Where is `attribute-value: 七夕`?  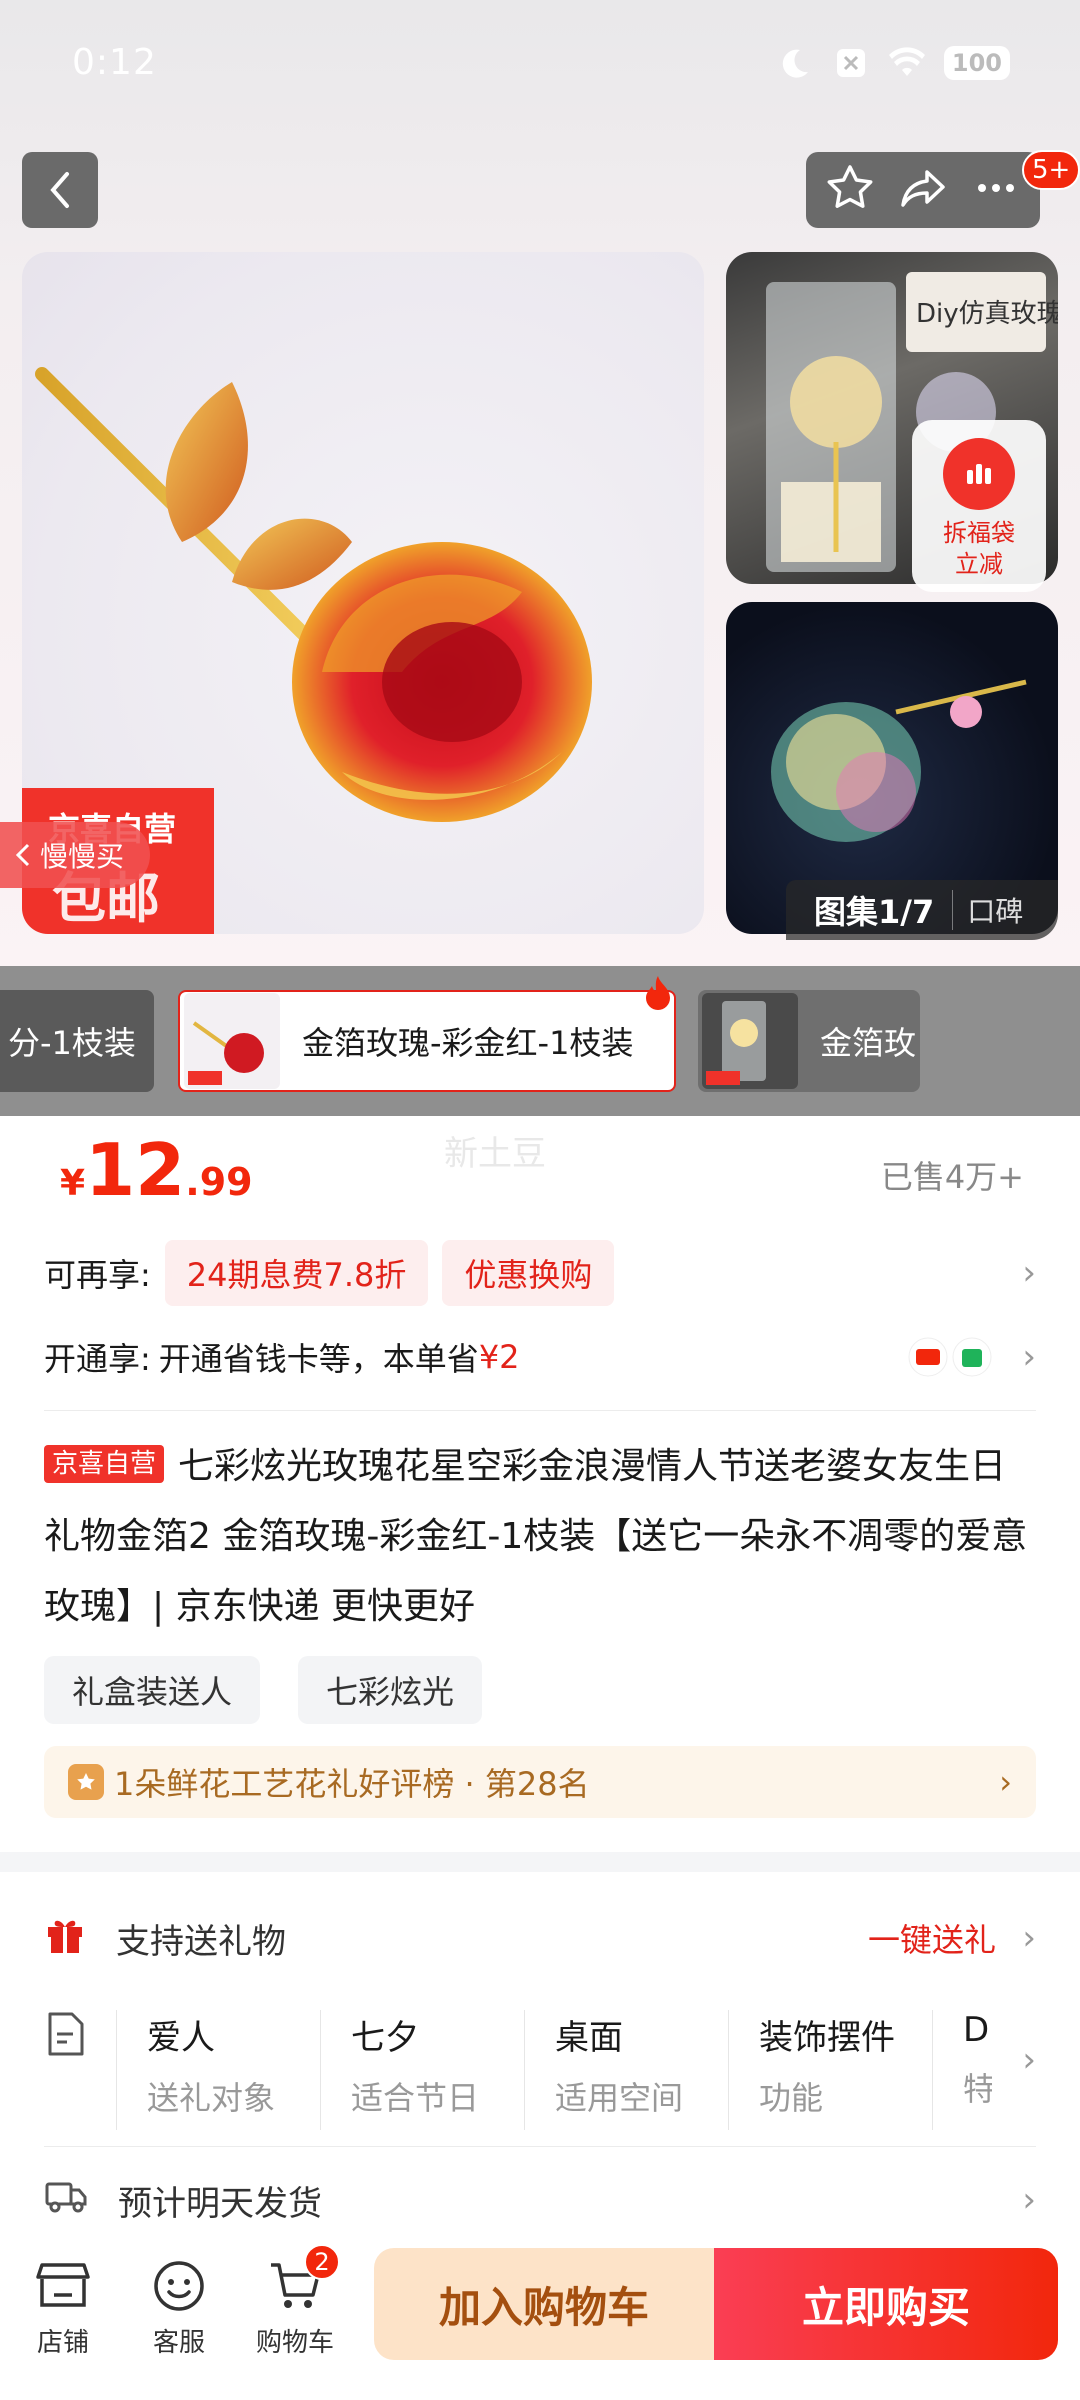
attribute-value: 七夕 is located at coordinates (385, 2038).